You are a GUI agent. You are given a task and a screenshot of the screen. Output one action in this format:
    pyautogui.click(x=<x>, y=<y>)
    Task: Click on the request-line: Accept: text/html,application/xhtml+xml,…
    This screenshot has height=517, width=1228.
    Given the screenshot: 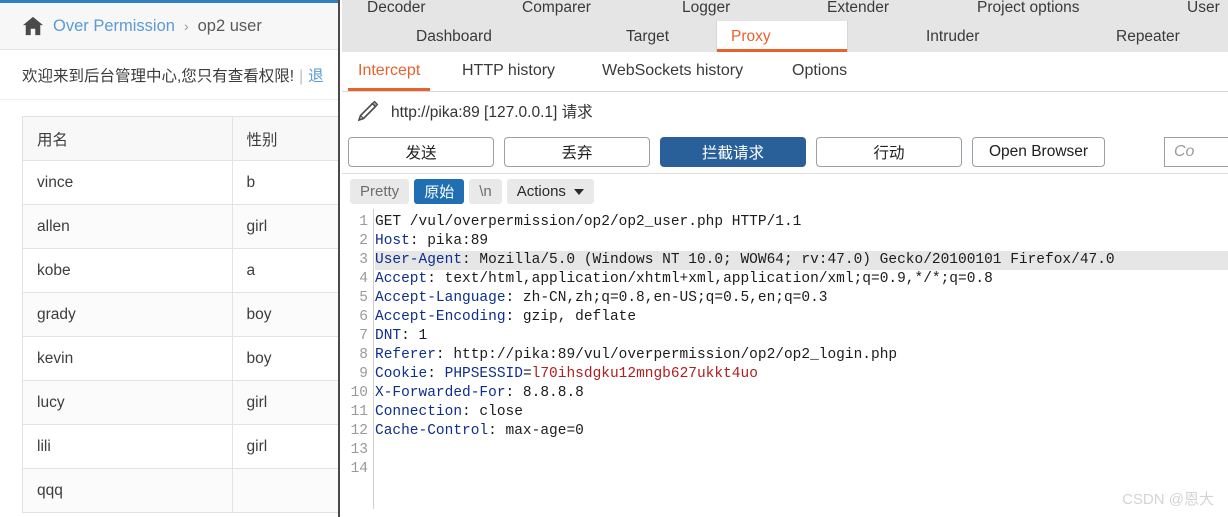 What is the action you would take?
    pyautogui.click(x=801, y=279)
    